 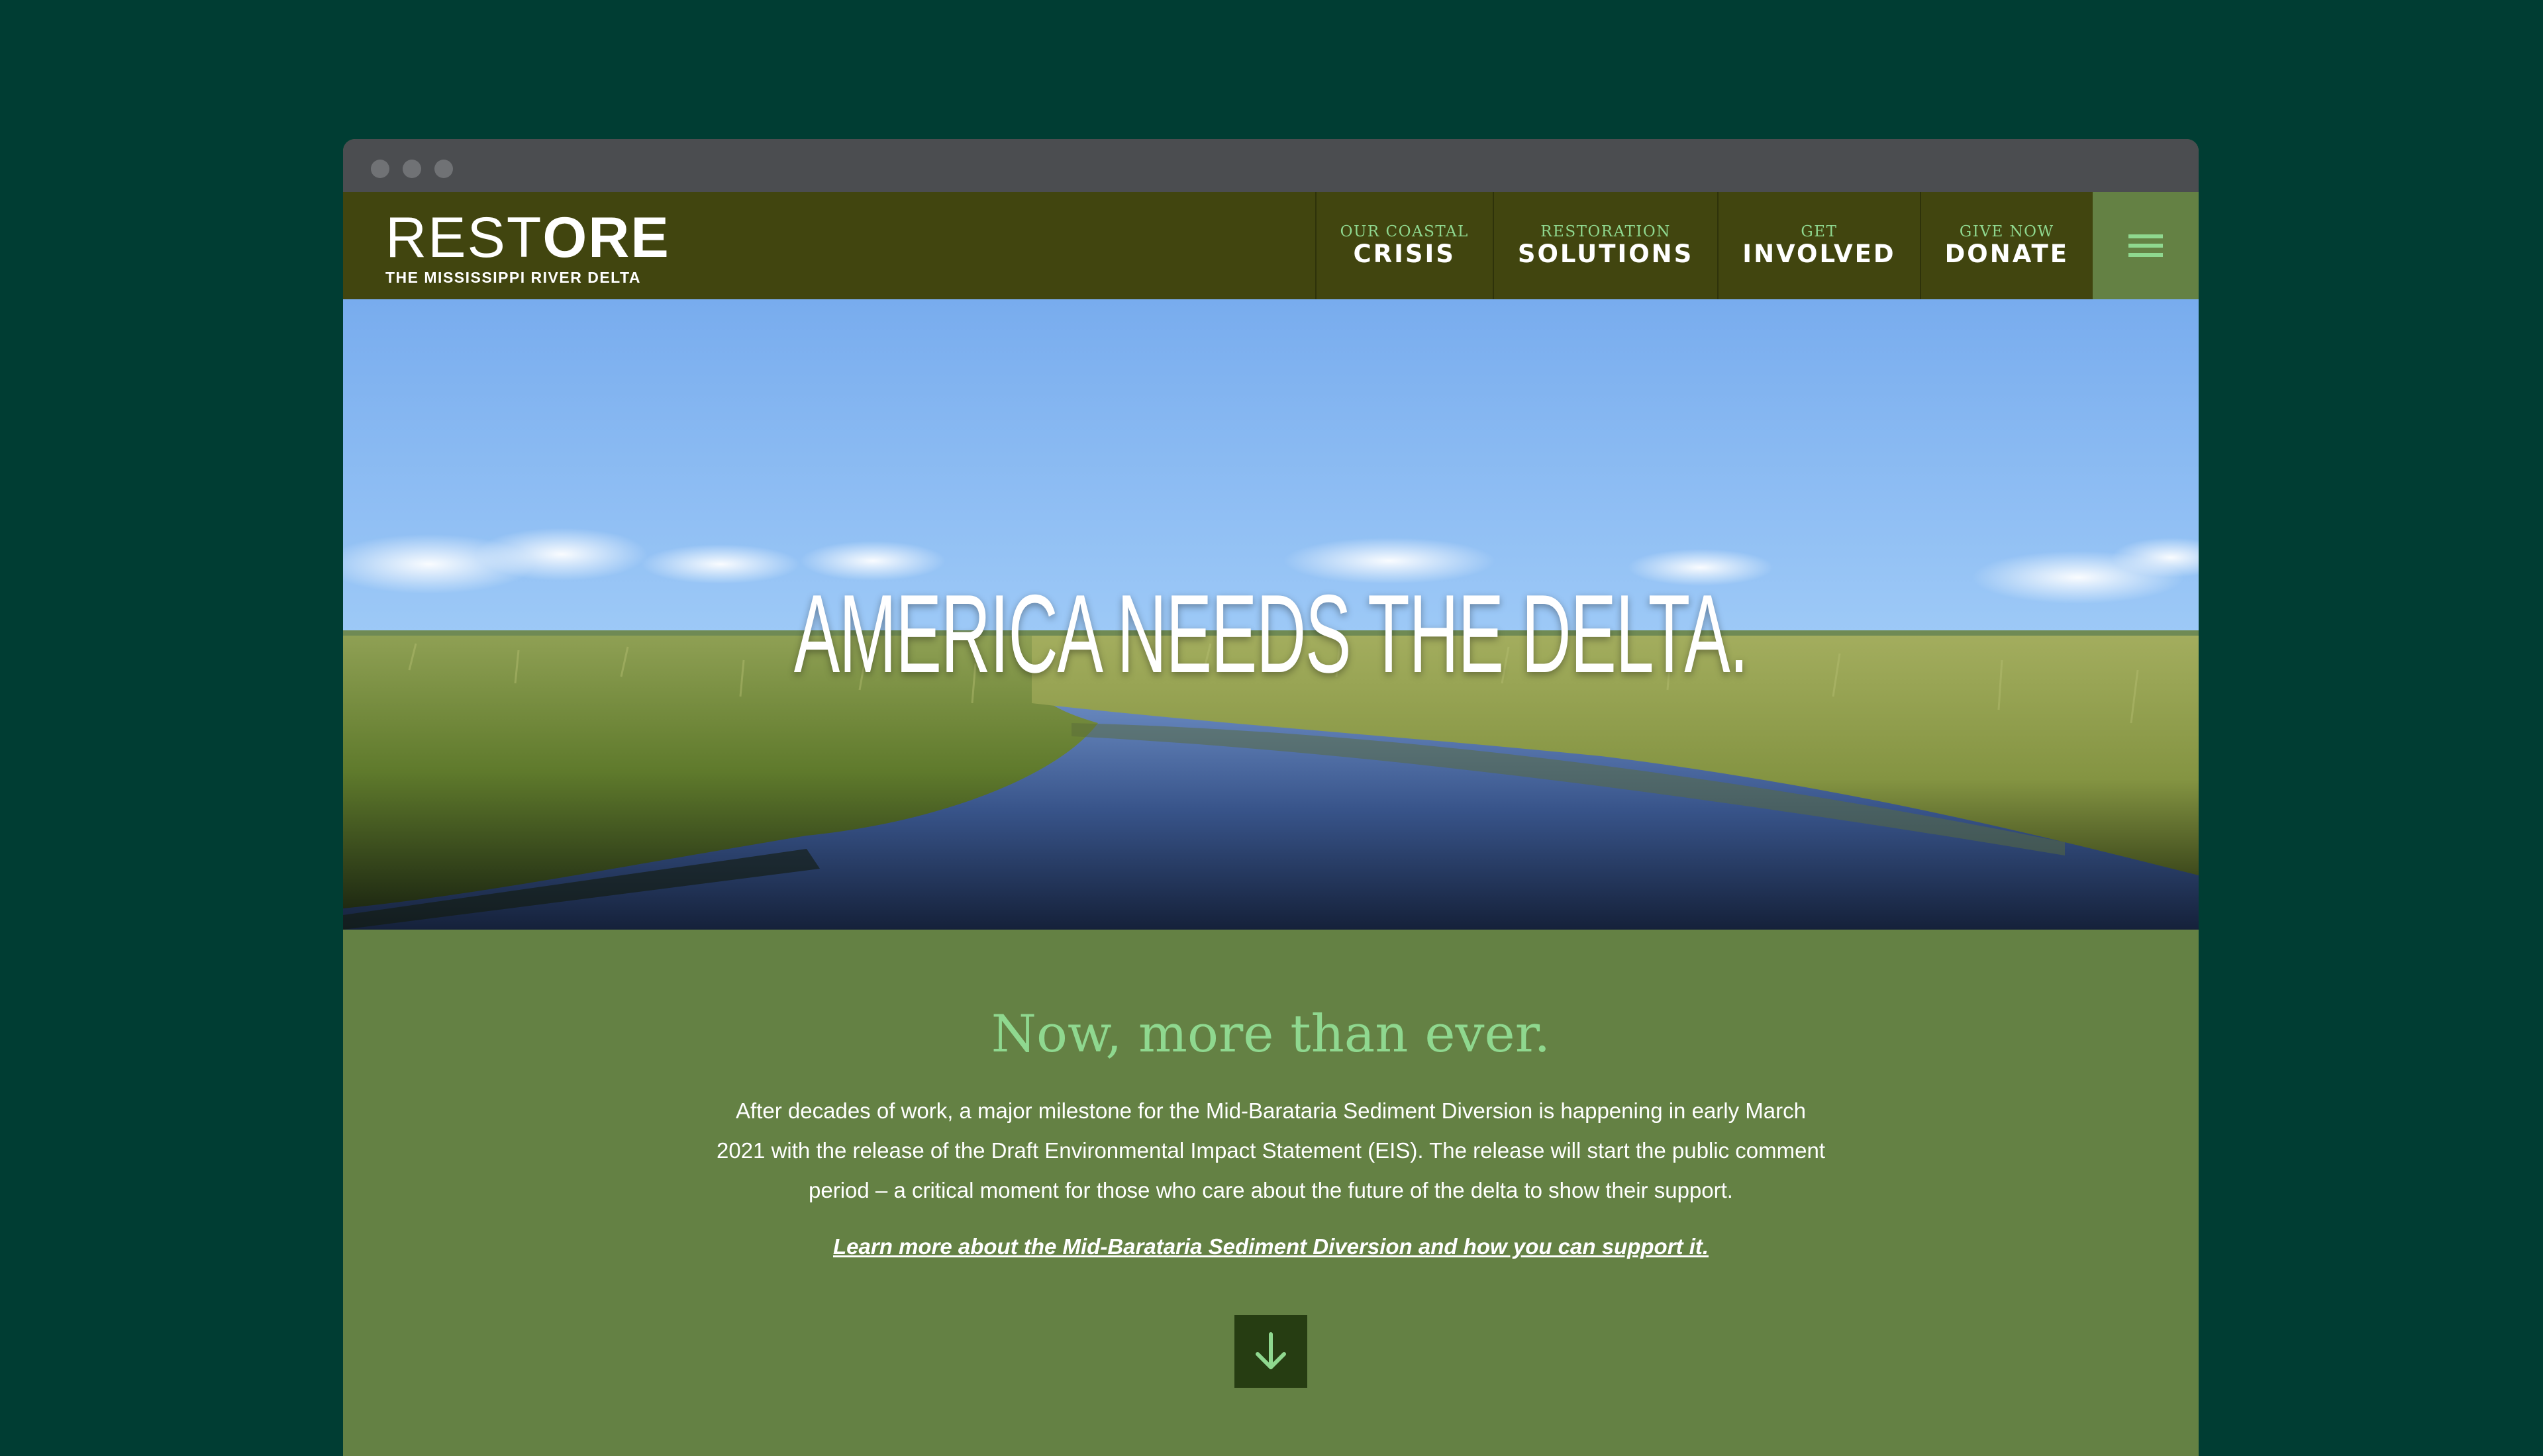 I want to click on arrow-down-icon, so click(x=1271, y=1350).